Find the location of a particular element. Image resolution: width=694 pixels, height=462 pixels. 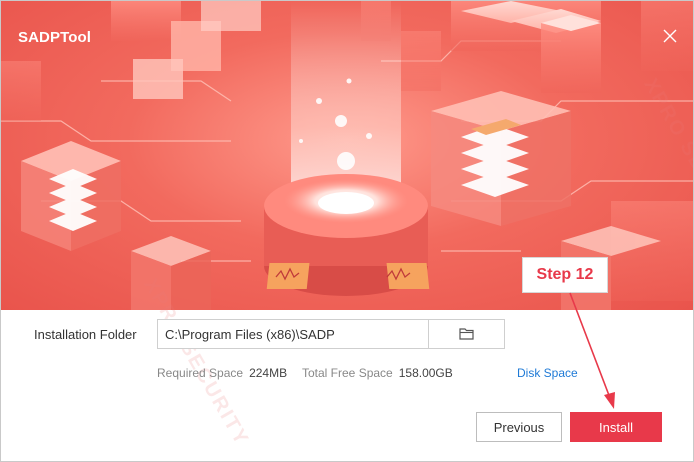

required-space-label: Required Space is located at coordinates (200, 373).